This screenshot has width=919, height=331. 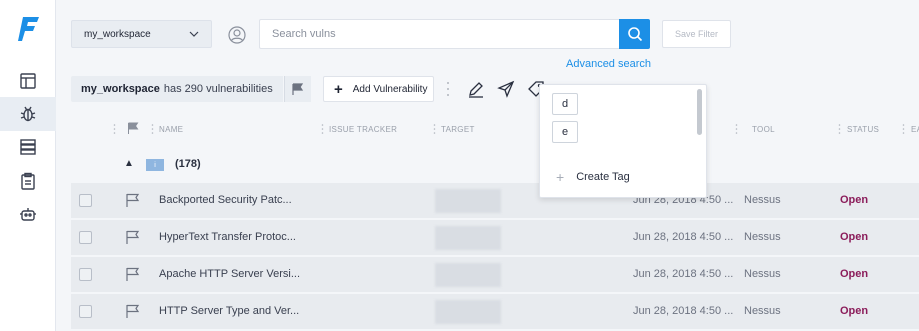 I want to click on workspace-name: my_workspace, so click(x=120, y=89).